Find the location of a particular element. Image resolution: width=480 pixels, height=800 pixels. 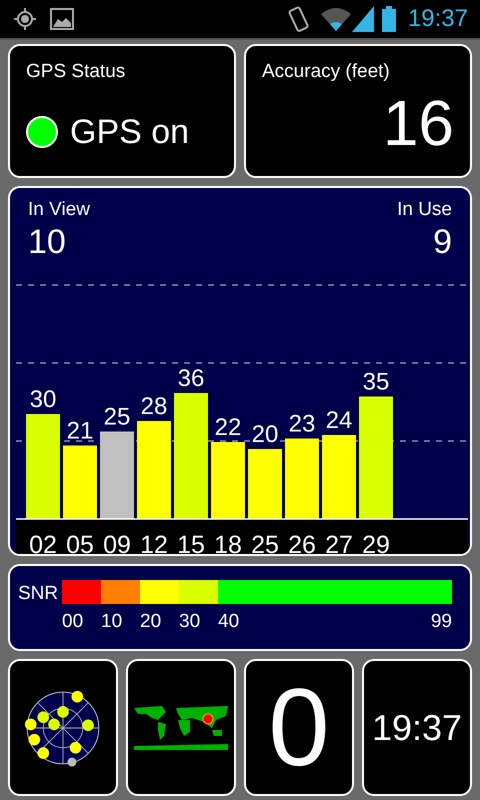

snr-tick-label: 20 is located at coordinates (151, 622).